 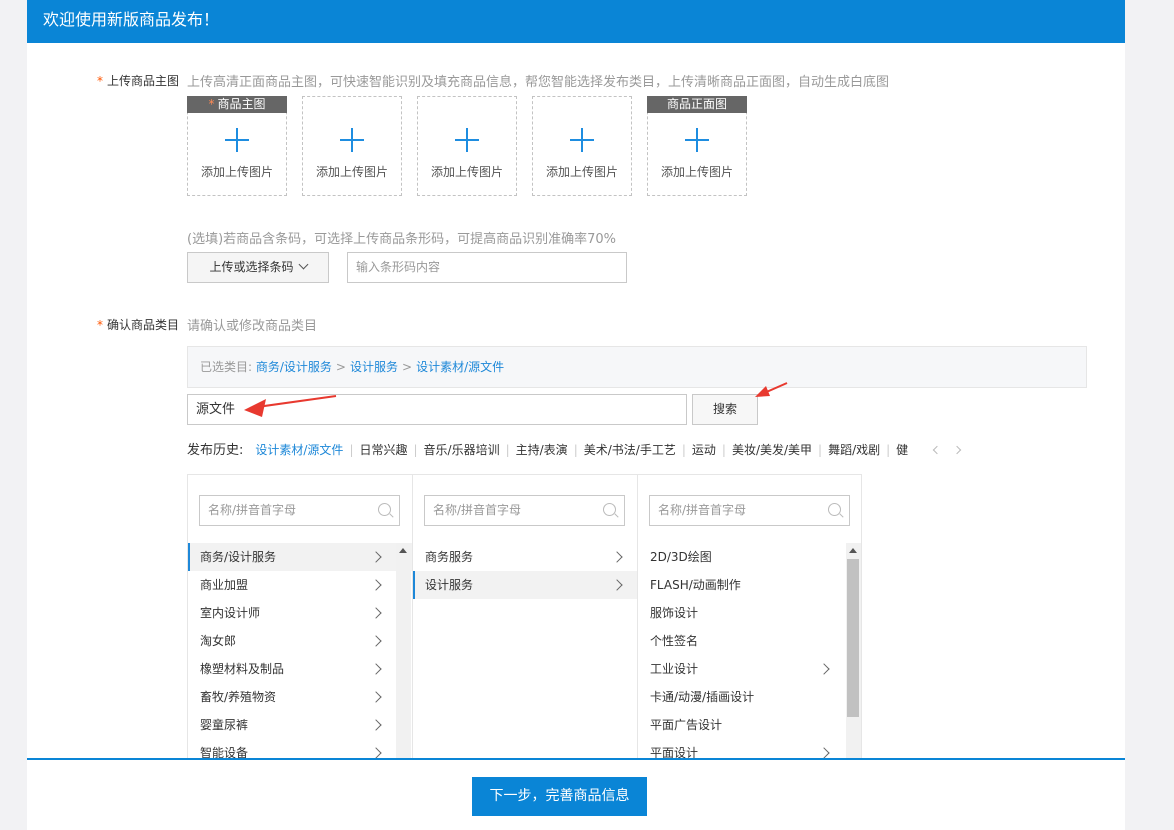 I want to click on category-item: FLASH/动画制作, so click(x=749, y=585).